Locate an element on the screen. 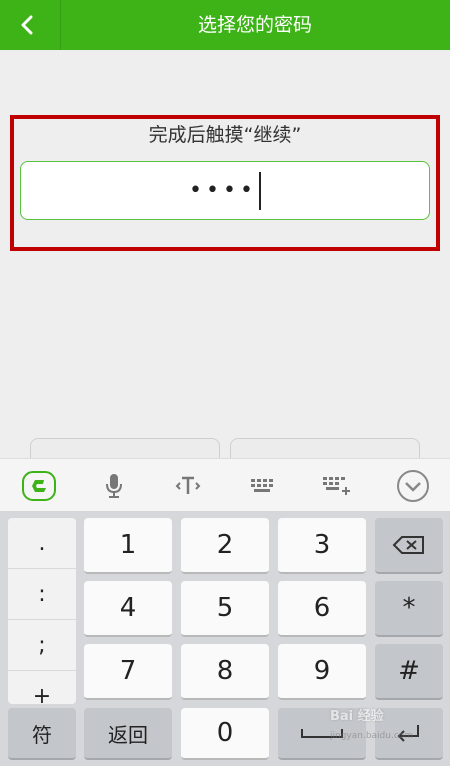  key-4: 4 is located at coordinates (128, 609).